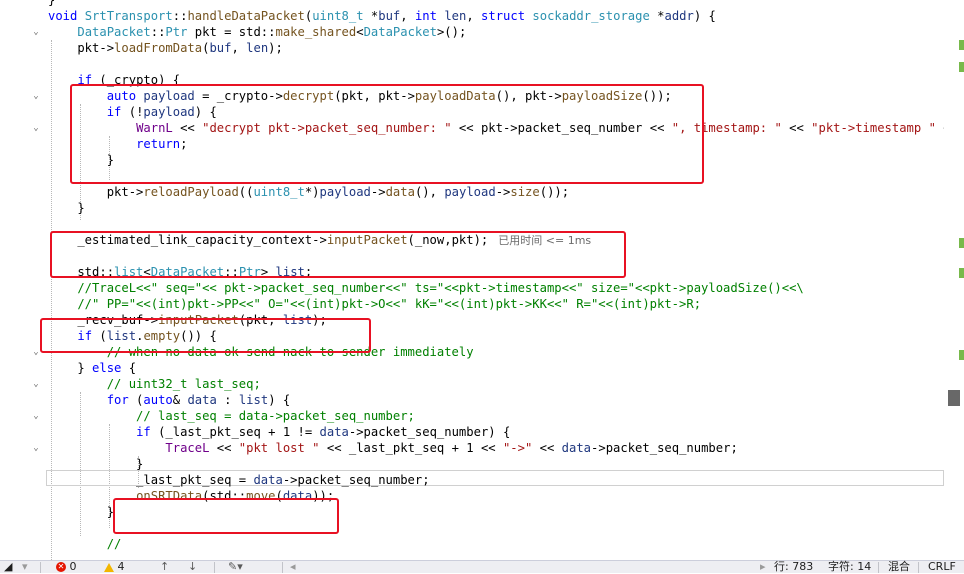 This screenshot has height=574, width=964. I want to click on vertical-scrollbar, so click(954, 280).